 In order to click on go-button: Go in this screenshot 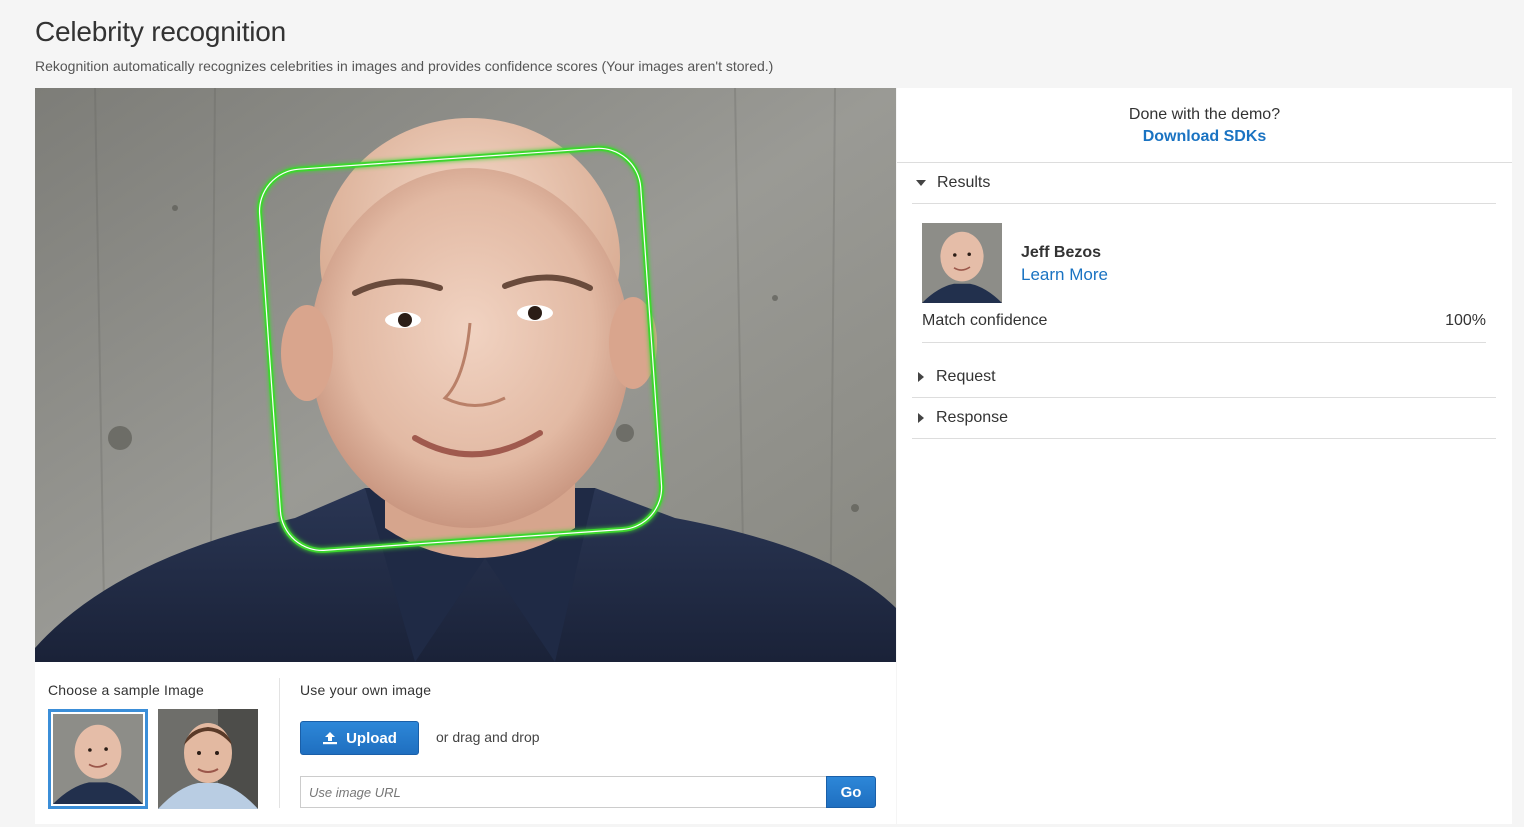, I will do `click(851, 792)`.